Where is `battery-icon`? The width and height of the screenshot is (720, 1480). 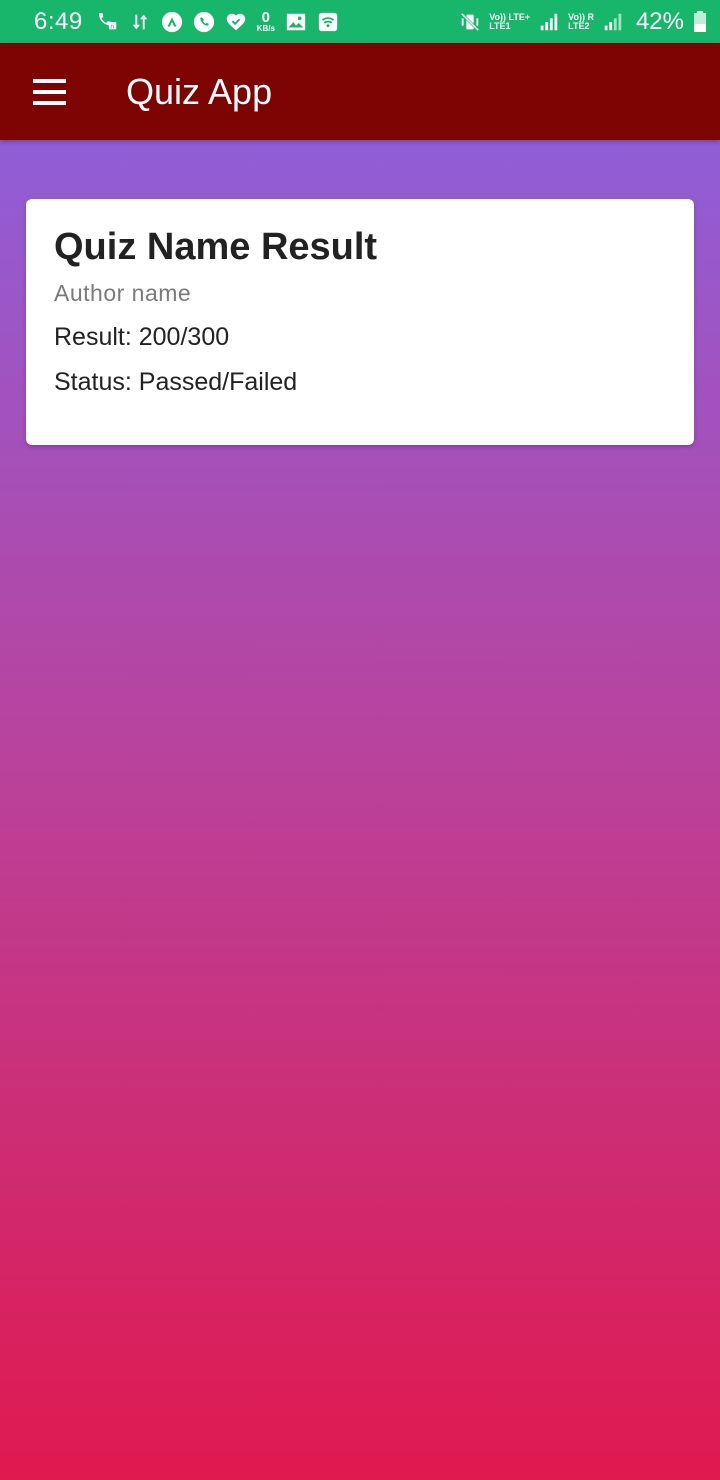
battery-icon is located at coordinates (700, 21).